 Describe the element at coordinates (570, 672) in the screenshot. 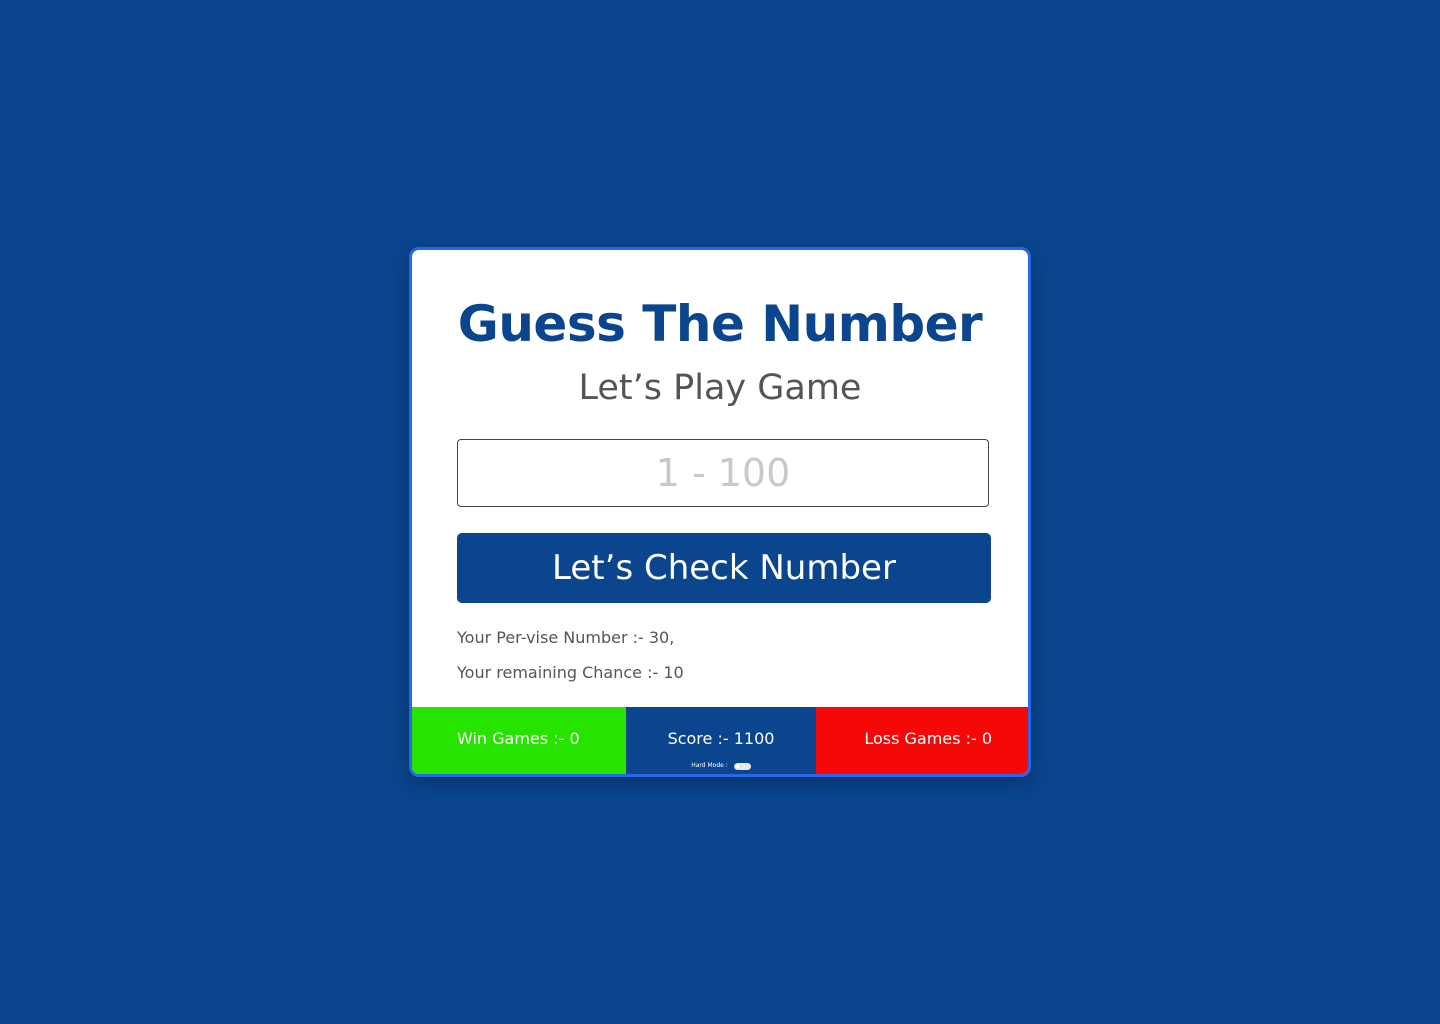

I see `remaining-chance-text: Your remaining Chance :- 10` at that location.